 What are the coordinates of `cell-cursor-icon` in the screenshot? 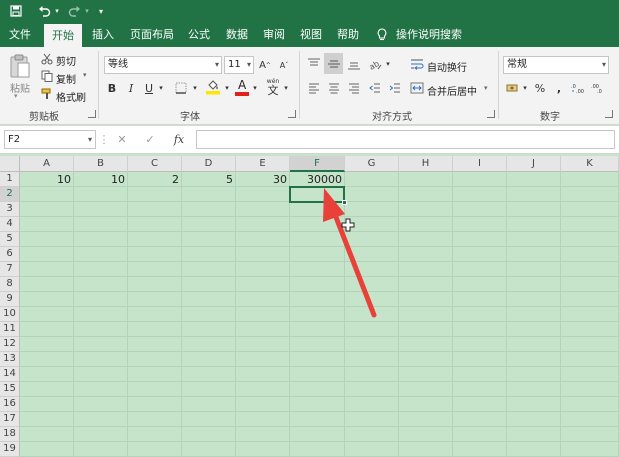 It's located at (348, 225).